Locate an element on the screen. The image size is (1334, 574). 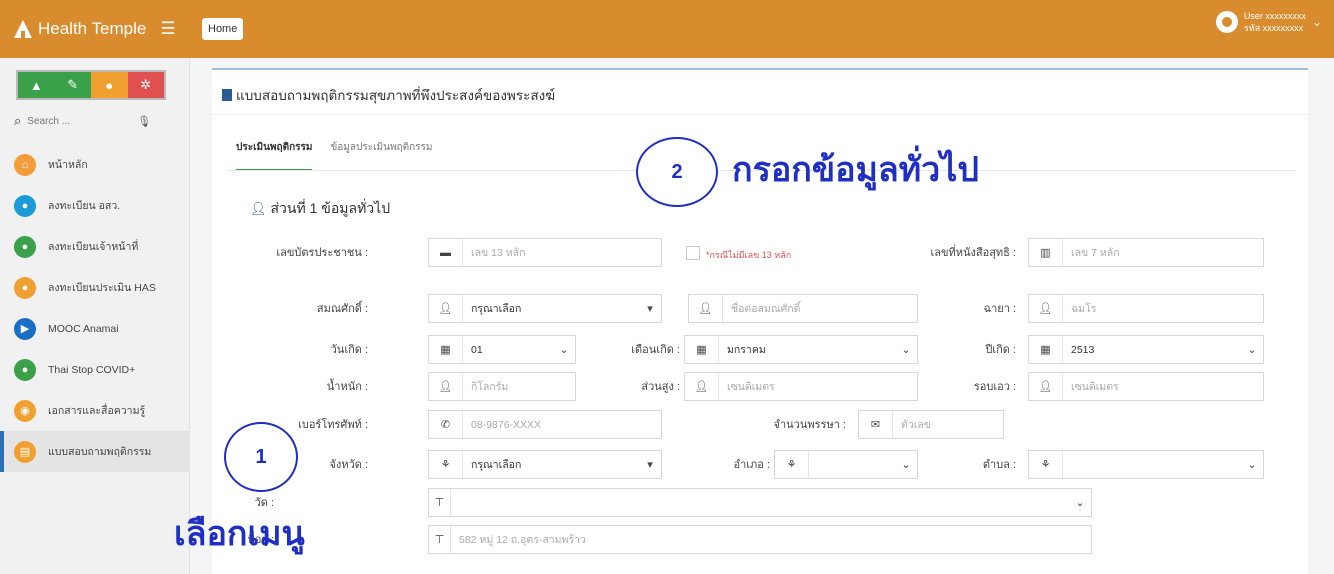
sidebar-item-thai-stop-covid: ● Thai Stop COVID+ is located at coordinates (95, 369).